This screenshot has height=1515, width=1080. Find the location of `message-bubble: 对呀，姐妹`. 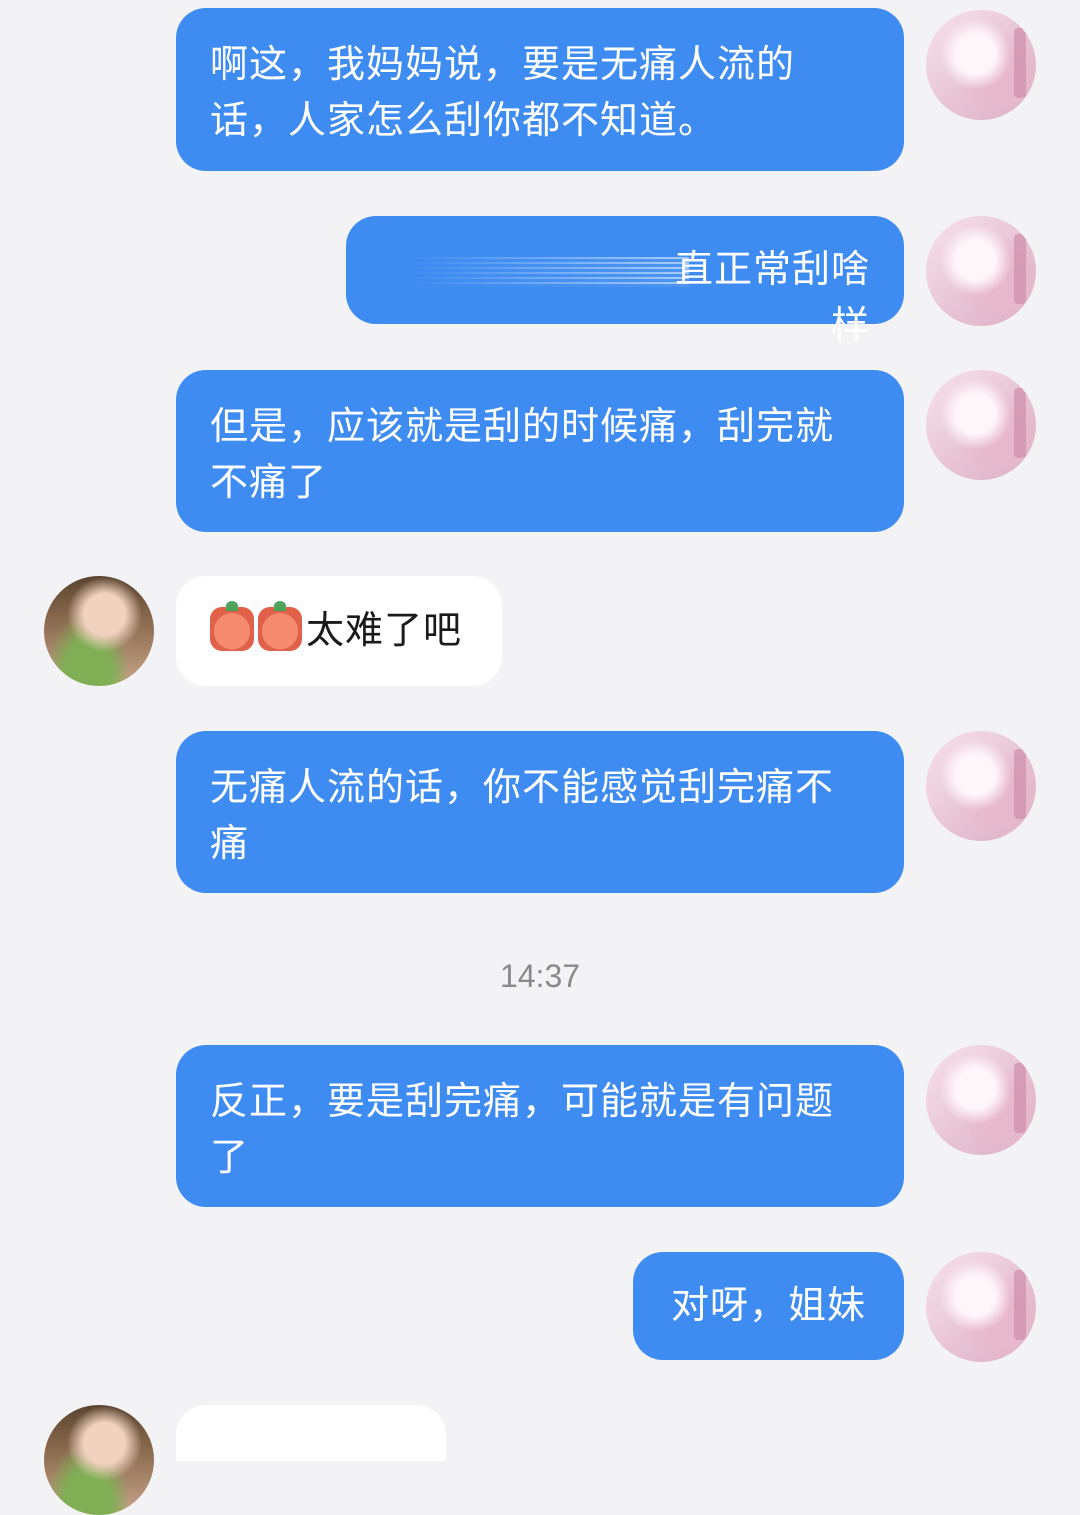

message-bubble: 对呀，姐妹 is located at coordinates (768, 1306).